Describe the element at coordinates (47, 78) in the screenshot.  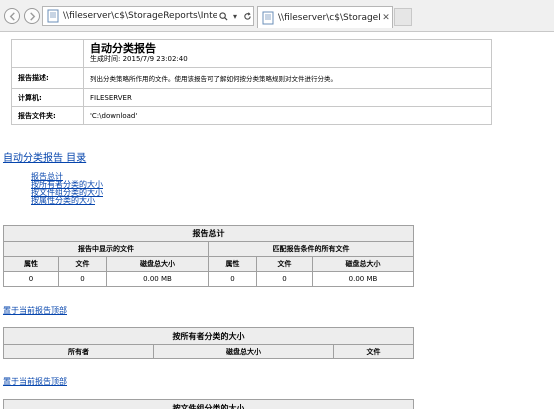
I see `description-label: 报告描述:` at that location.